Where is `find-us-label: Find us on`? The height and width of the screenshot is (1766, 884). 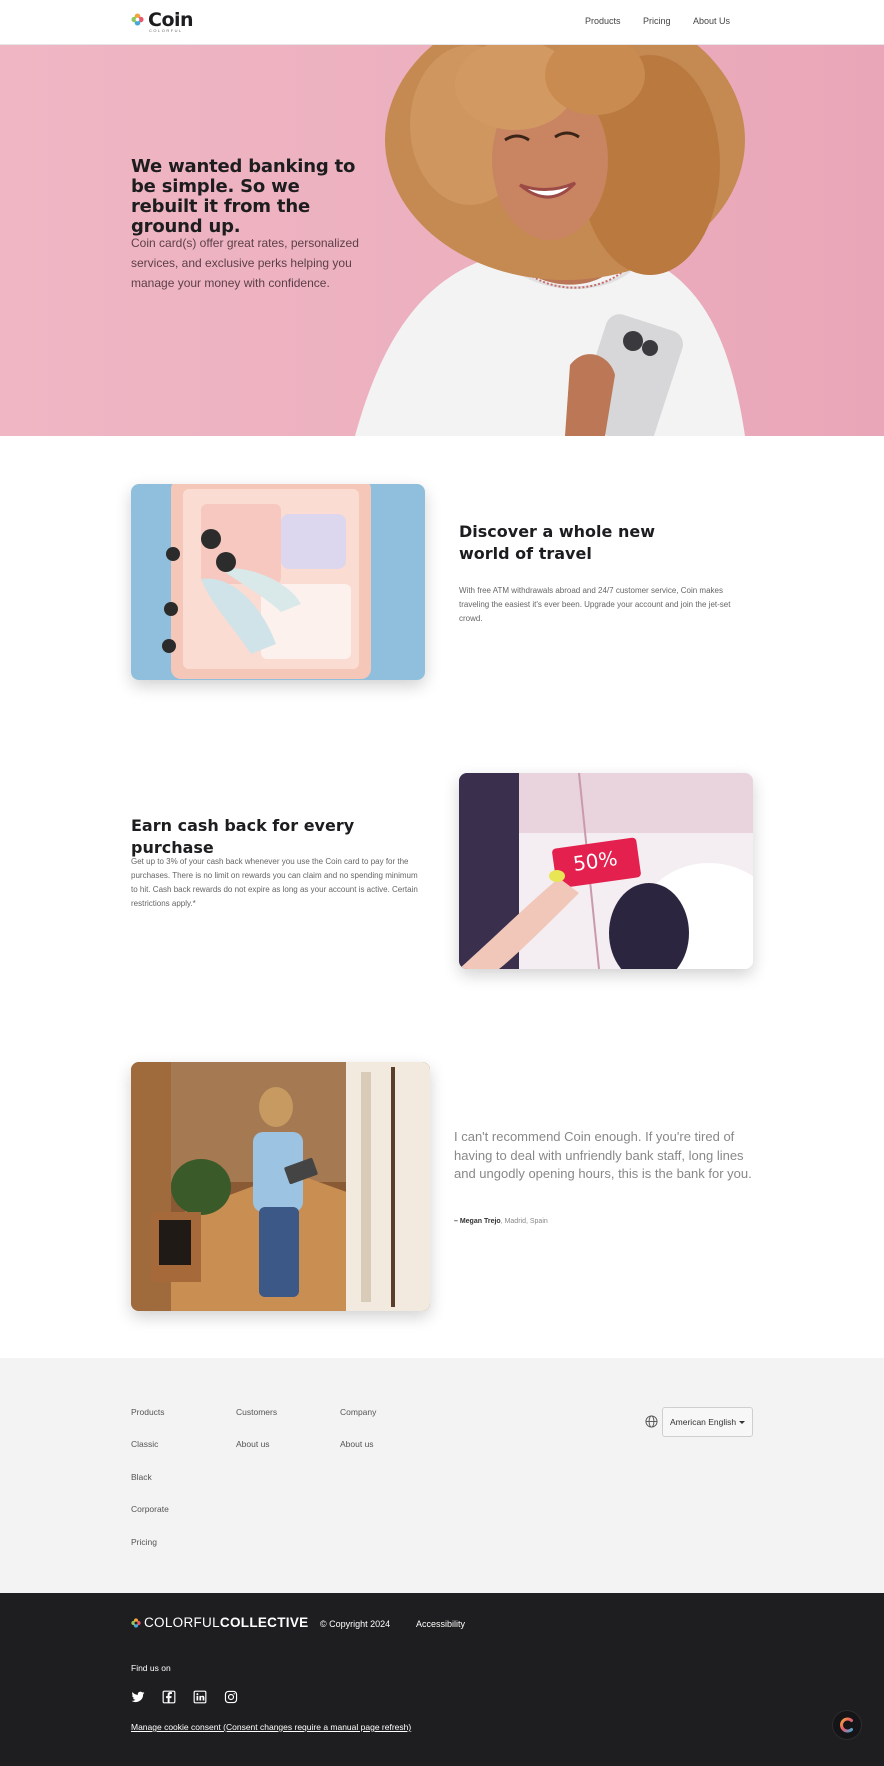
find-us-label: Find us on is located at coordinates (151, 1668).